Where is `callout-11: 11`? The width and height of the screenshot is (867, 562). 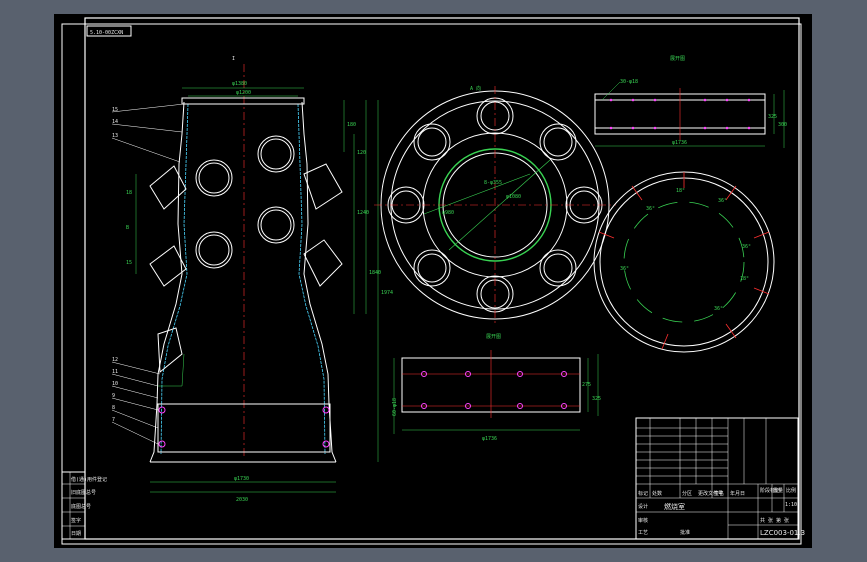
callout-11: 11 is located at coordinates (115, 372).